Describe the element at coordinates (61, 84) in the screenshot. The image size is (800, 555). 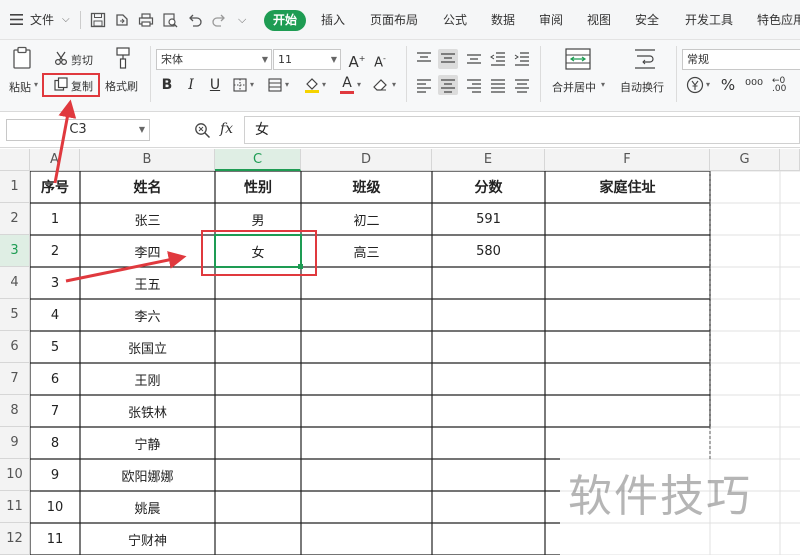
I see `copy-icon` at that location.